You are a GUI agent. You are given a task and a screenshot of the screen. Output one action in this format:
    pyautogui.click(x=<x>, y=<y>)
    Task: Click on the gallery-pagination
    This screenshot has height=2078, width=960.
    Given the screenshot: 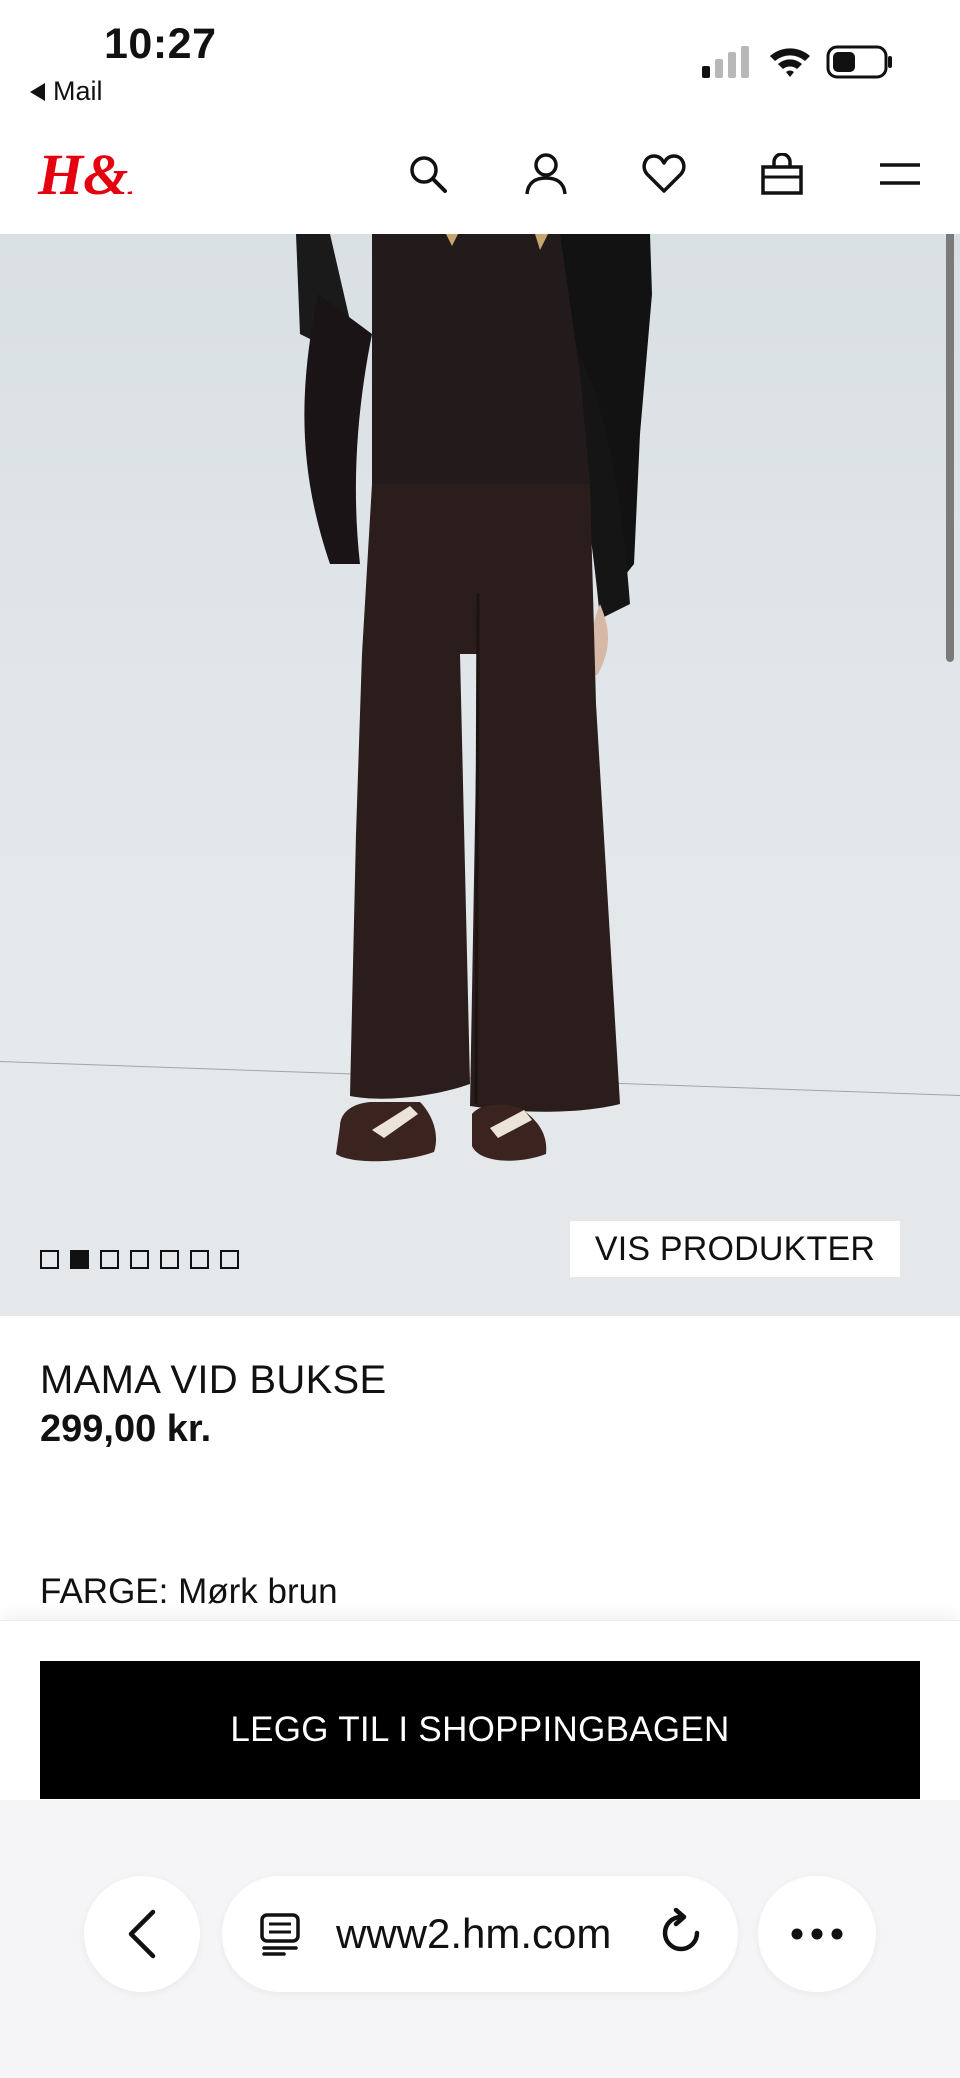 What is the action you would take?
    pyautogui.click(x=139, y=1259)
    